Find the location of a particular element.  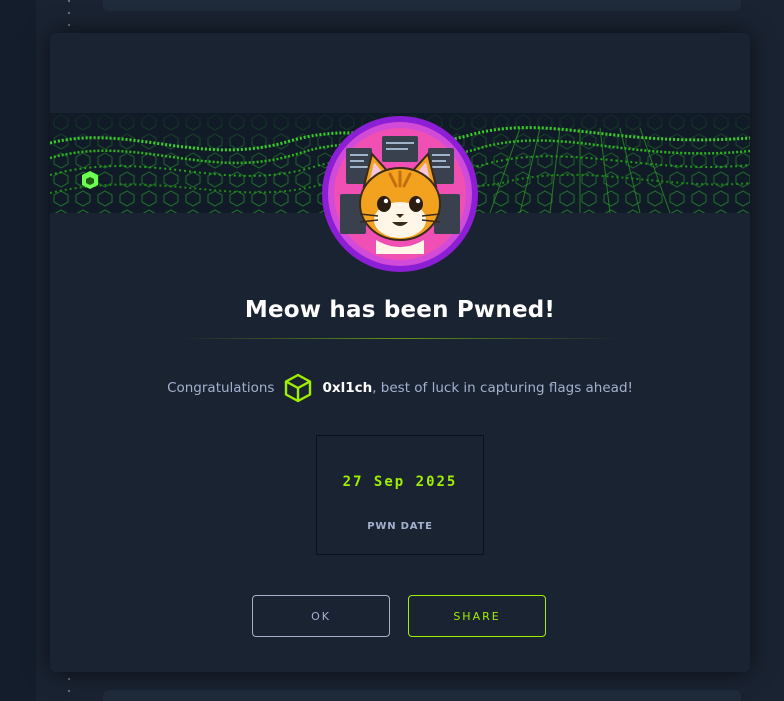

background-card-top is located at coordinates (422, 5).